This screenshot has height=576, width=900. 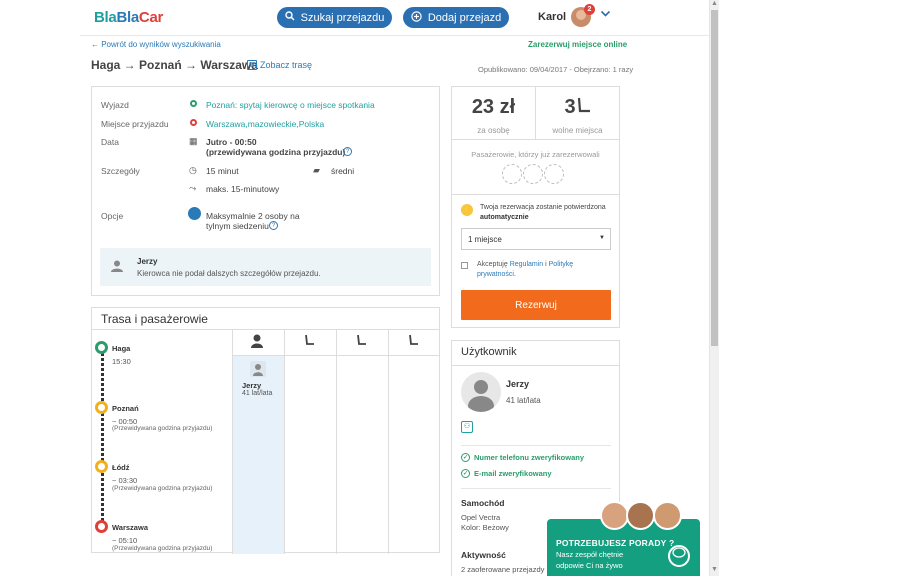 I want to click on departure-label: Wyjazd, so click(x=115, y=105).